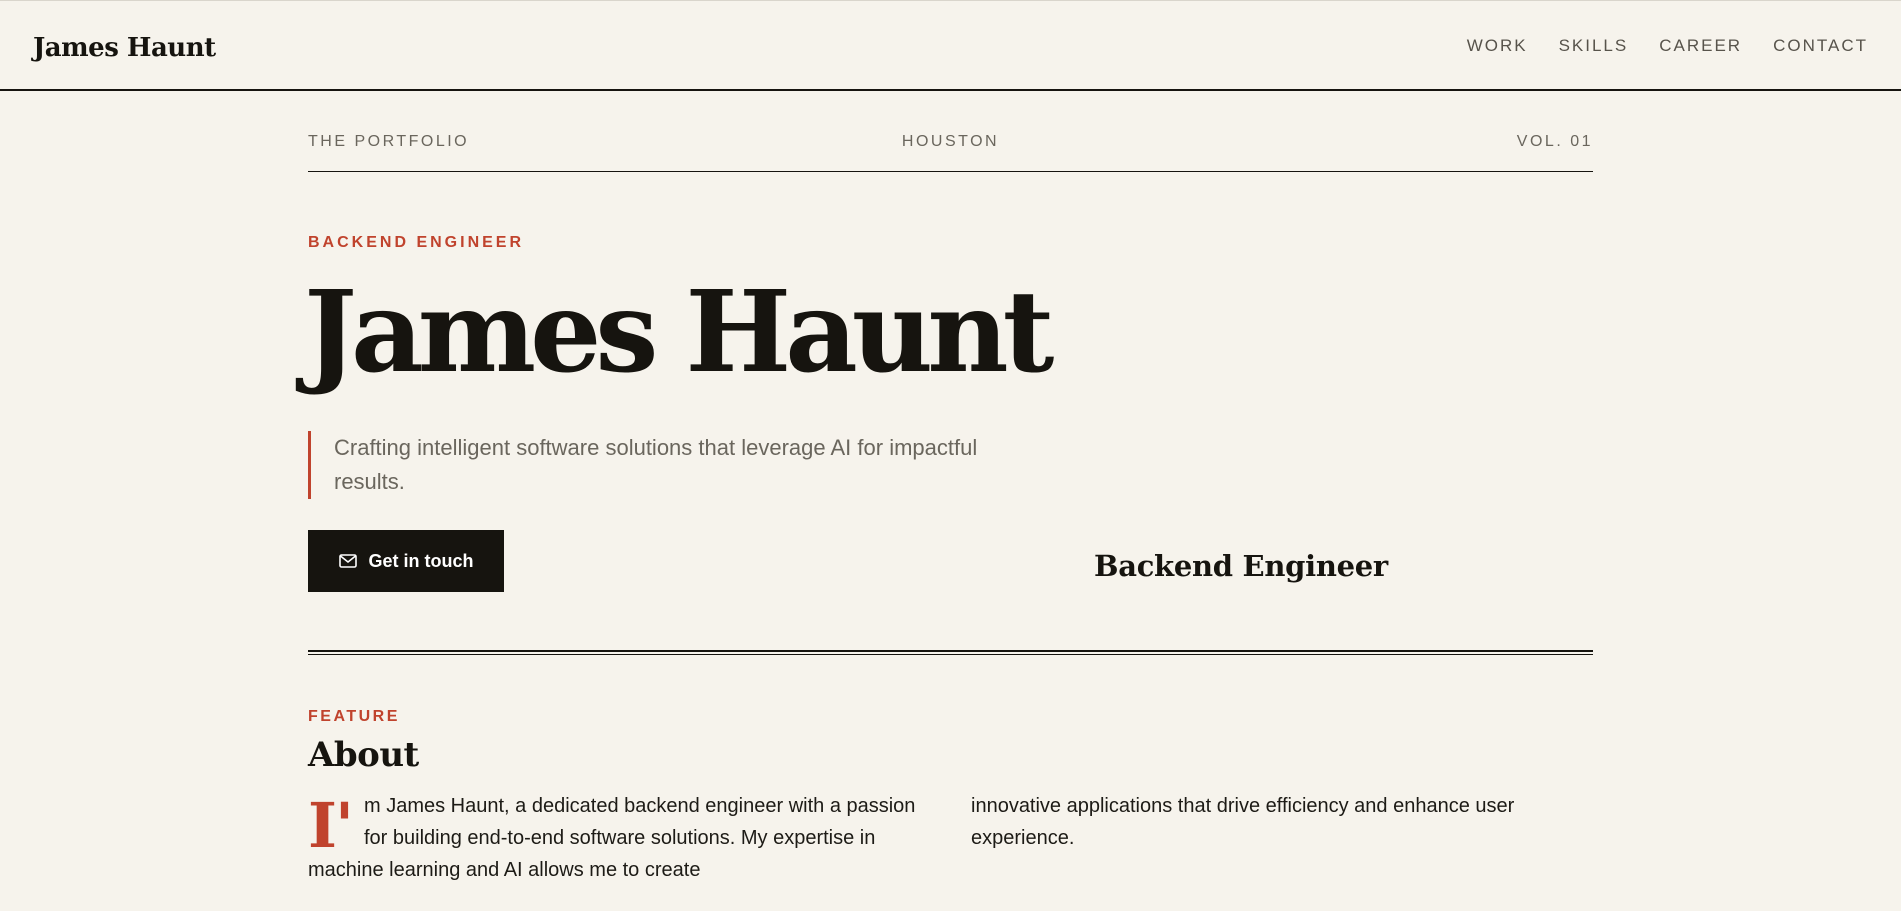  I want to click on get-in-touch-label: Get in touch, so click(421, 560).